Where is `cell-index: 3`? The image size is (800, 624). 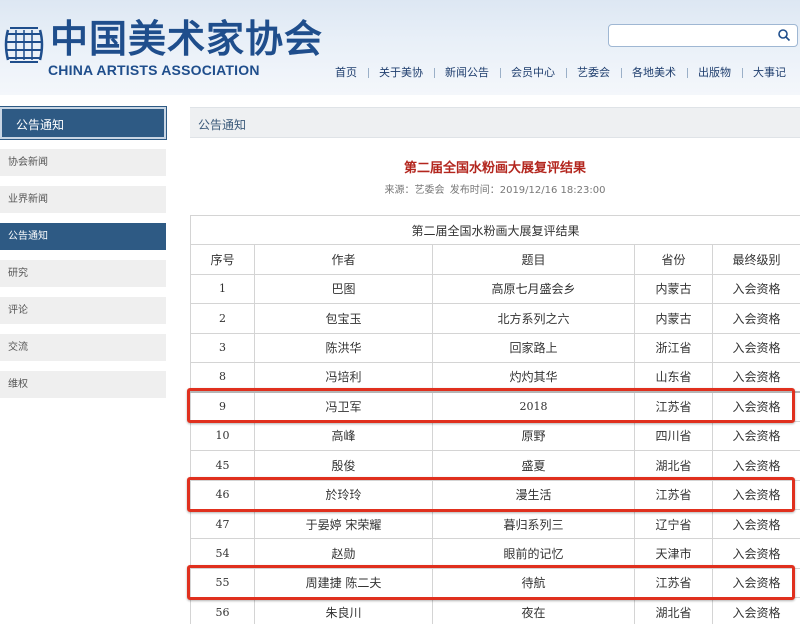 cell-index: 3 is located at coordinates (222, 347).